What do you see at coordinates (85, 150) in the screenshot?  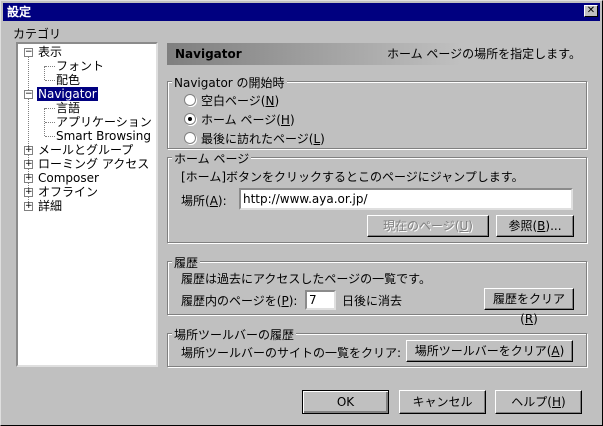 I see `tree-item-mail-groups: メールとグループ` at bounding box center [85, 150].